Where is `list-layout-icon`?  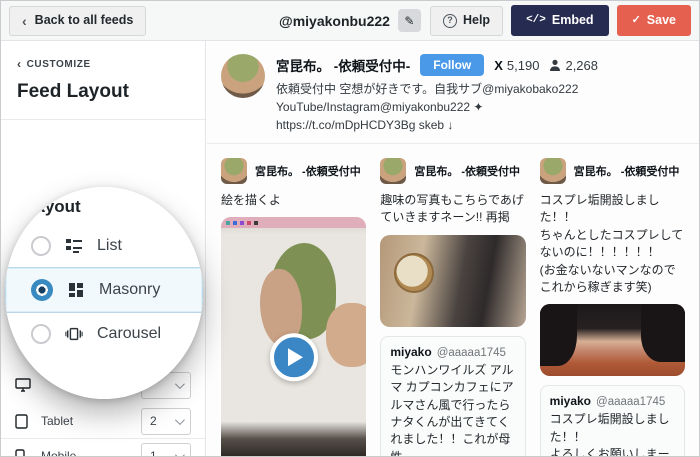 list-layout-icon is located at coordinates (74, 246).